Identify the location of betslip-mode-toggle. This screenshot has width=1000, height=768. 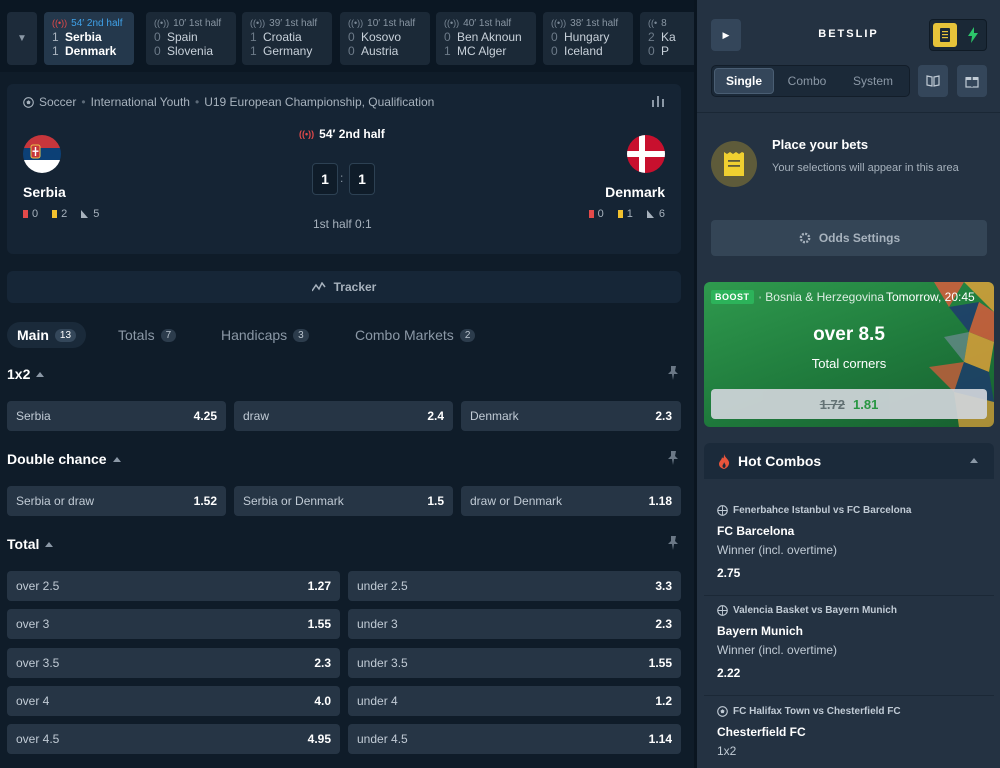
(958, 35).